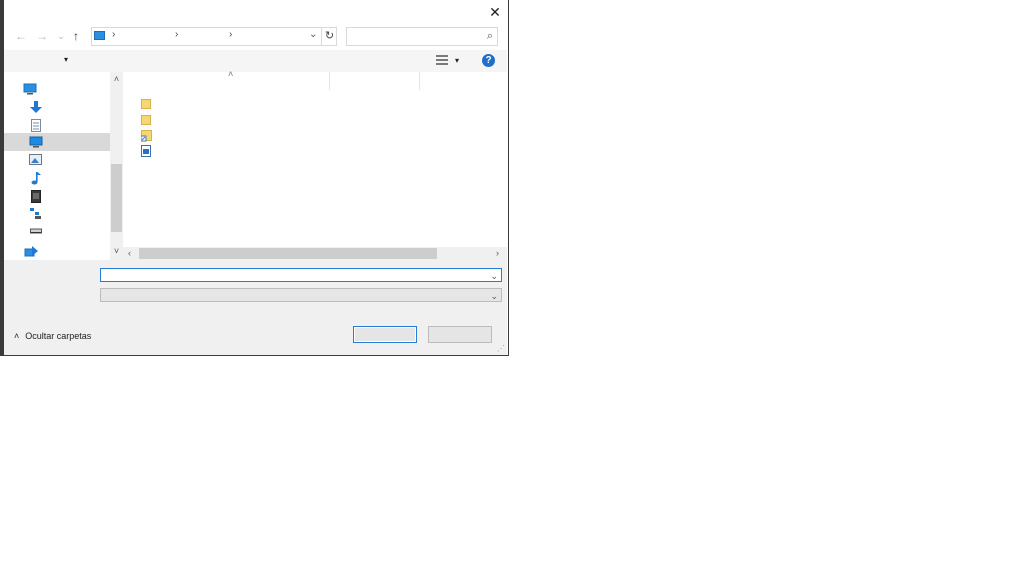 Image resolution: width=1024 pixels, height=575 pixels. I want to click on command-bar: ▾ ▾ ?, so click(255, 61).